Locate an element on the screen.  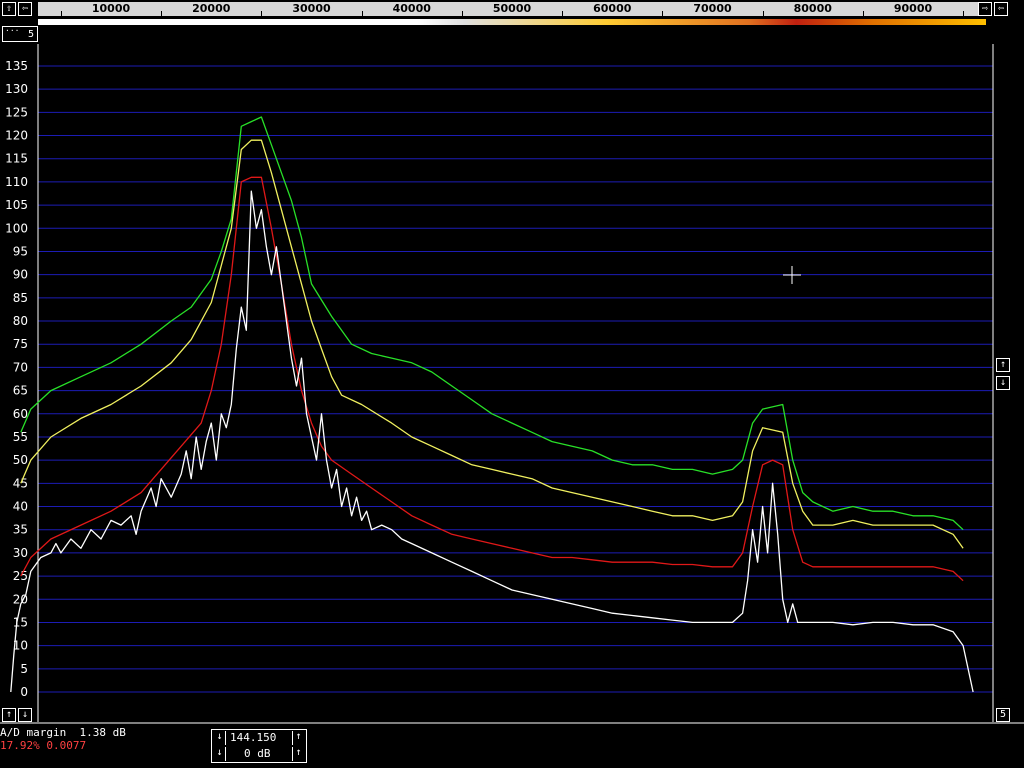
y-tick-label: 15 is located at coordinates (20, 622).